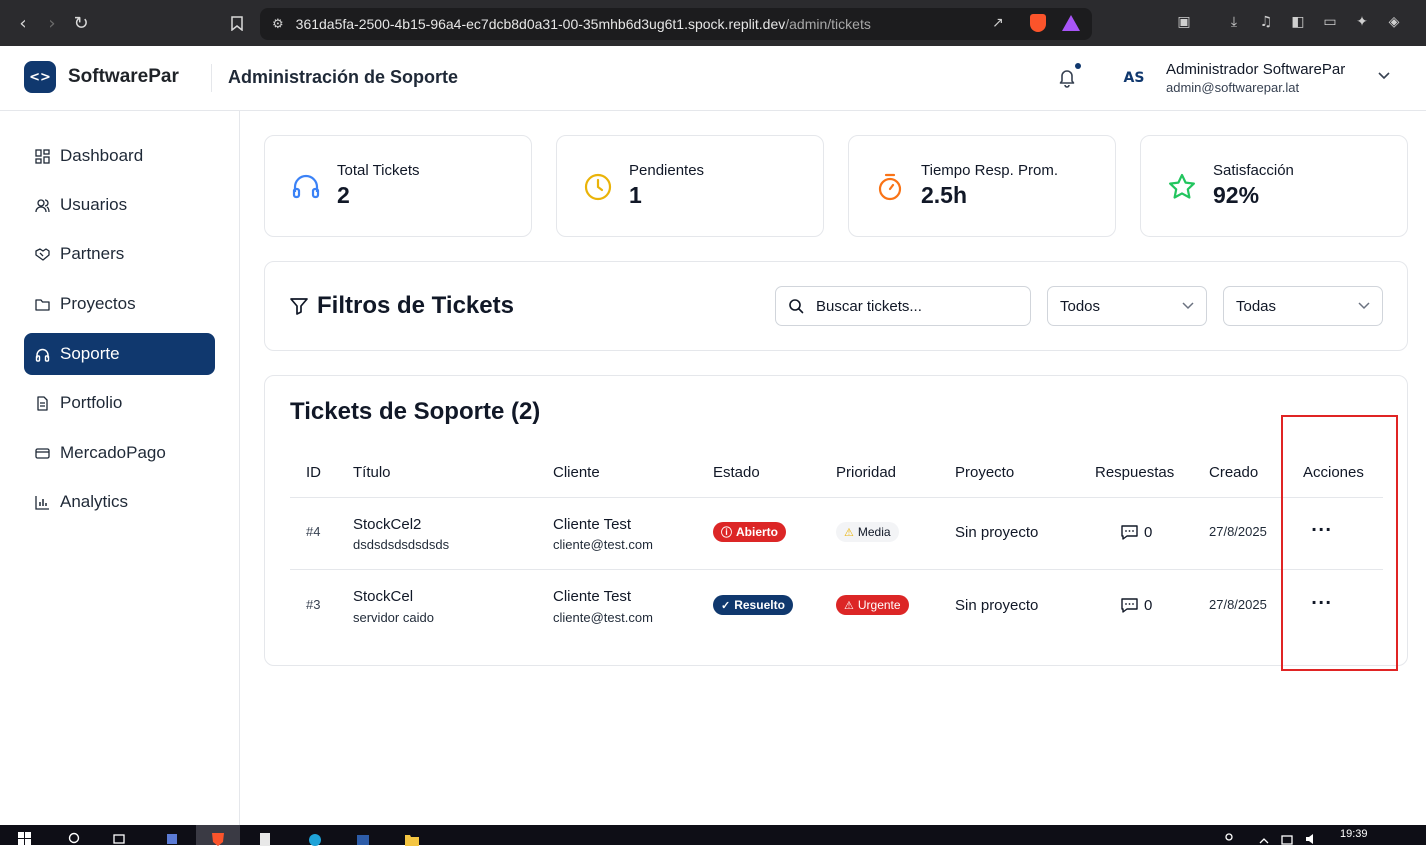  I want to click on brand-name: SoftwarePar, so click(123, 77).